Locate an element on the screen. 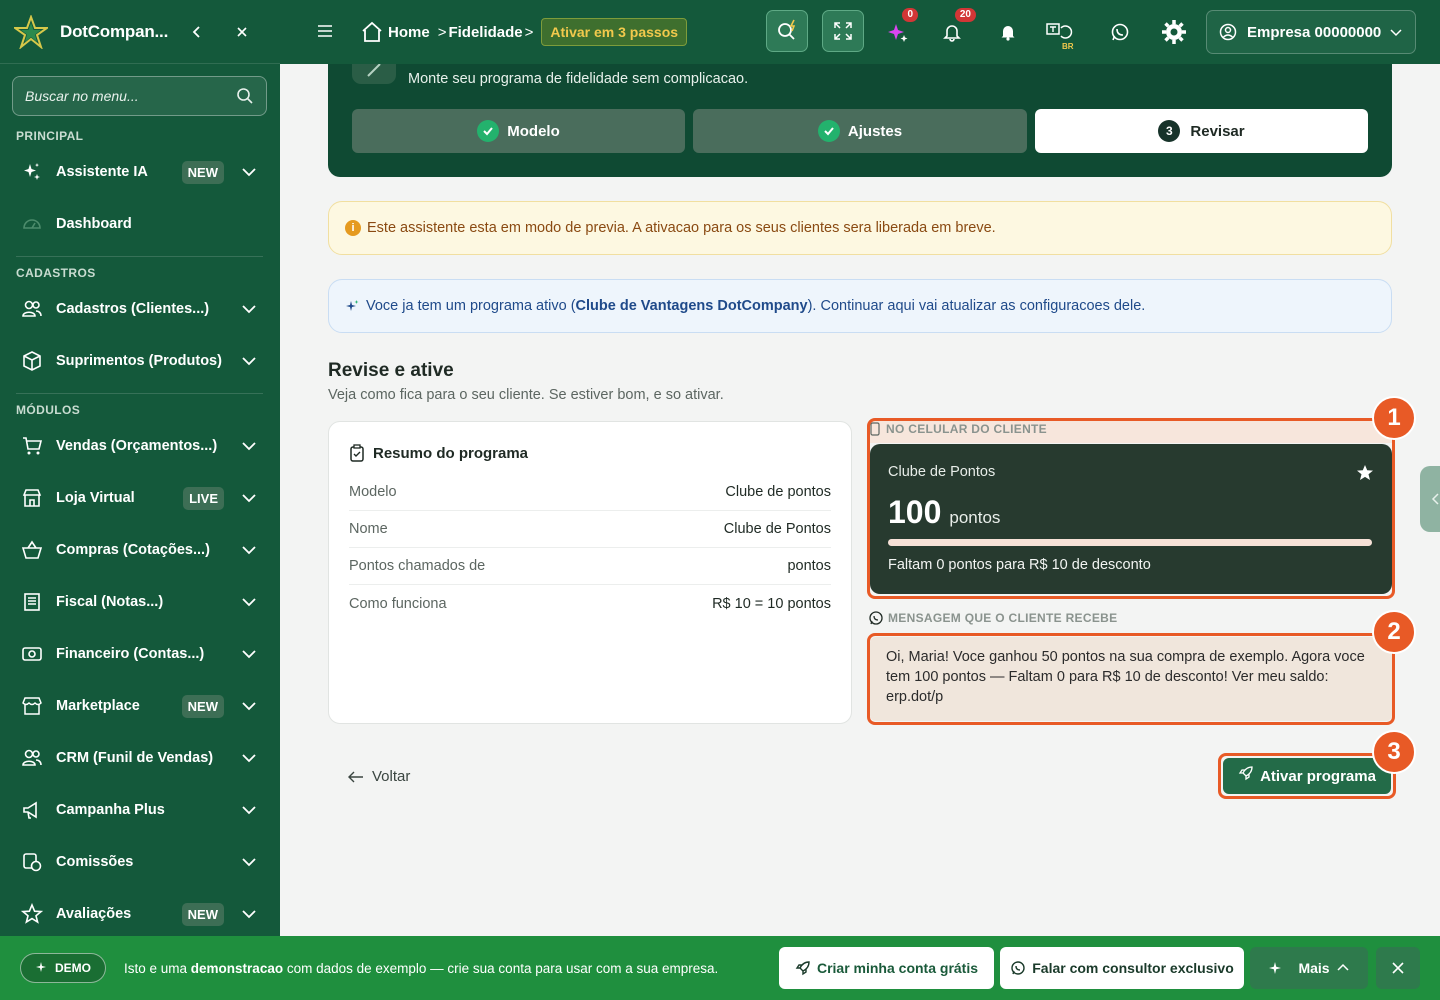 The image size is (1440, 1000). sidebar-item-compras: Compras (Cotações...) is located at coordinates (140, 550).